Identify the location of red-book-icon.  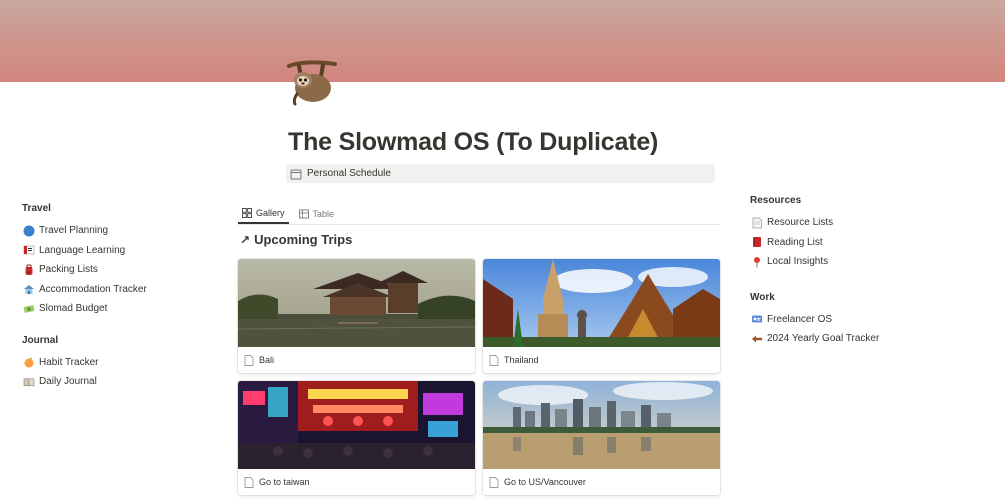
(756, 242).